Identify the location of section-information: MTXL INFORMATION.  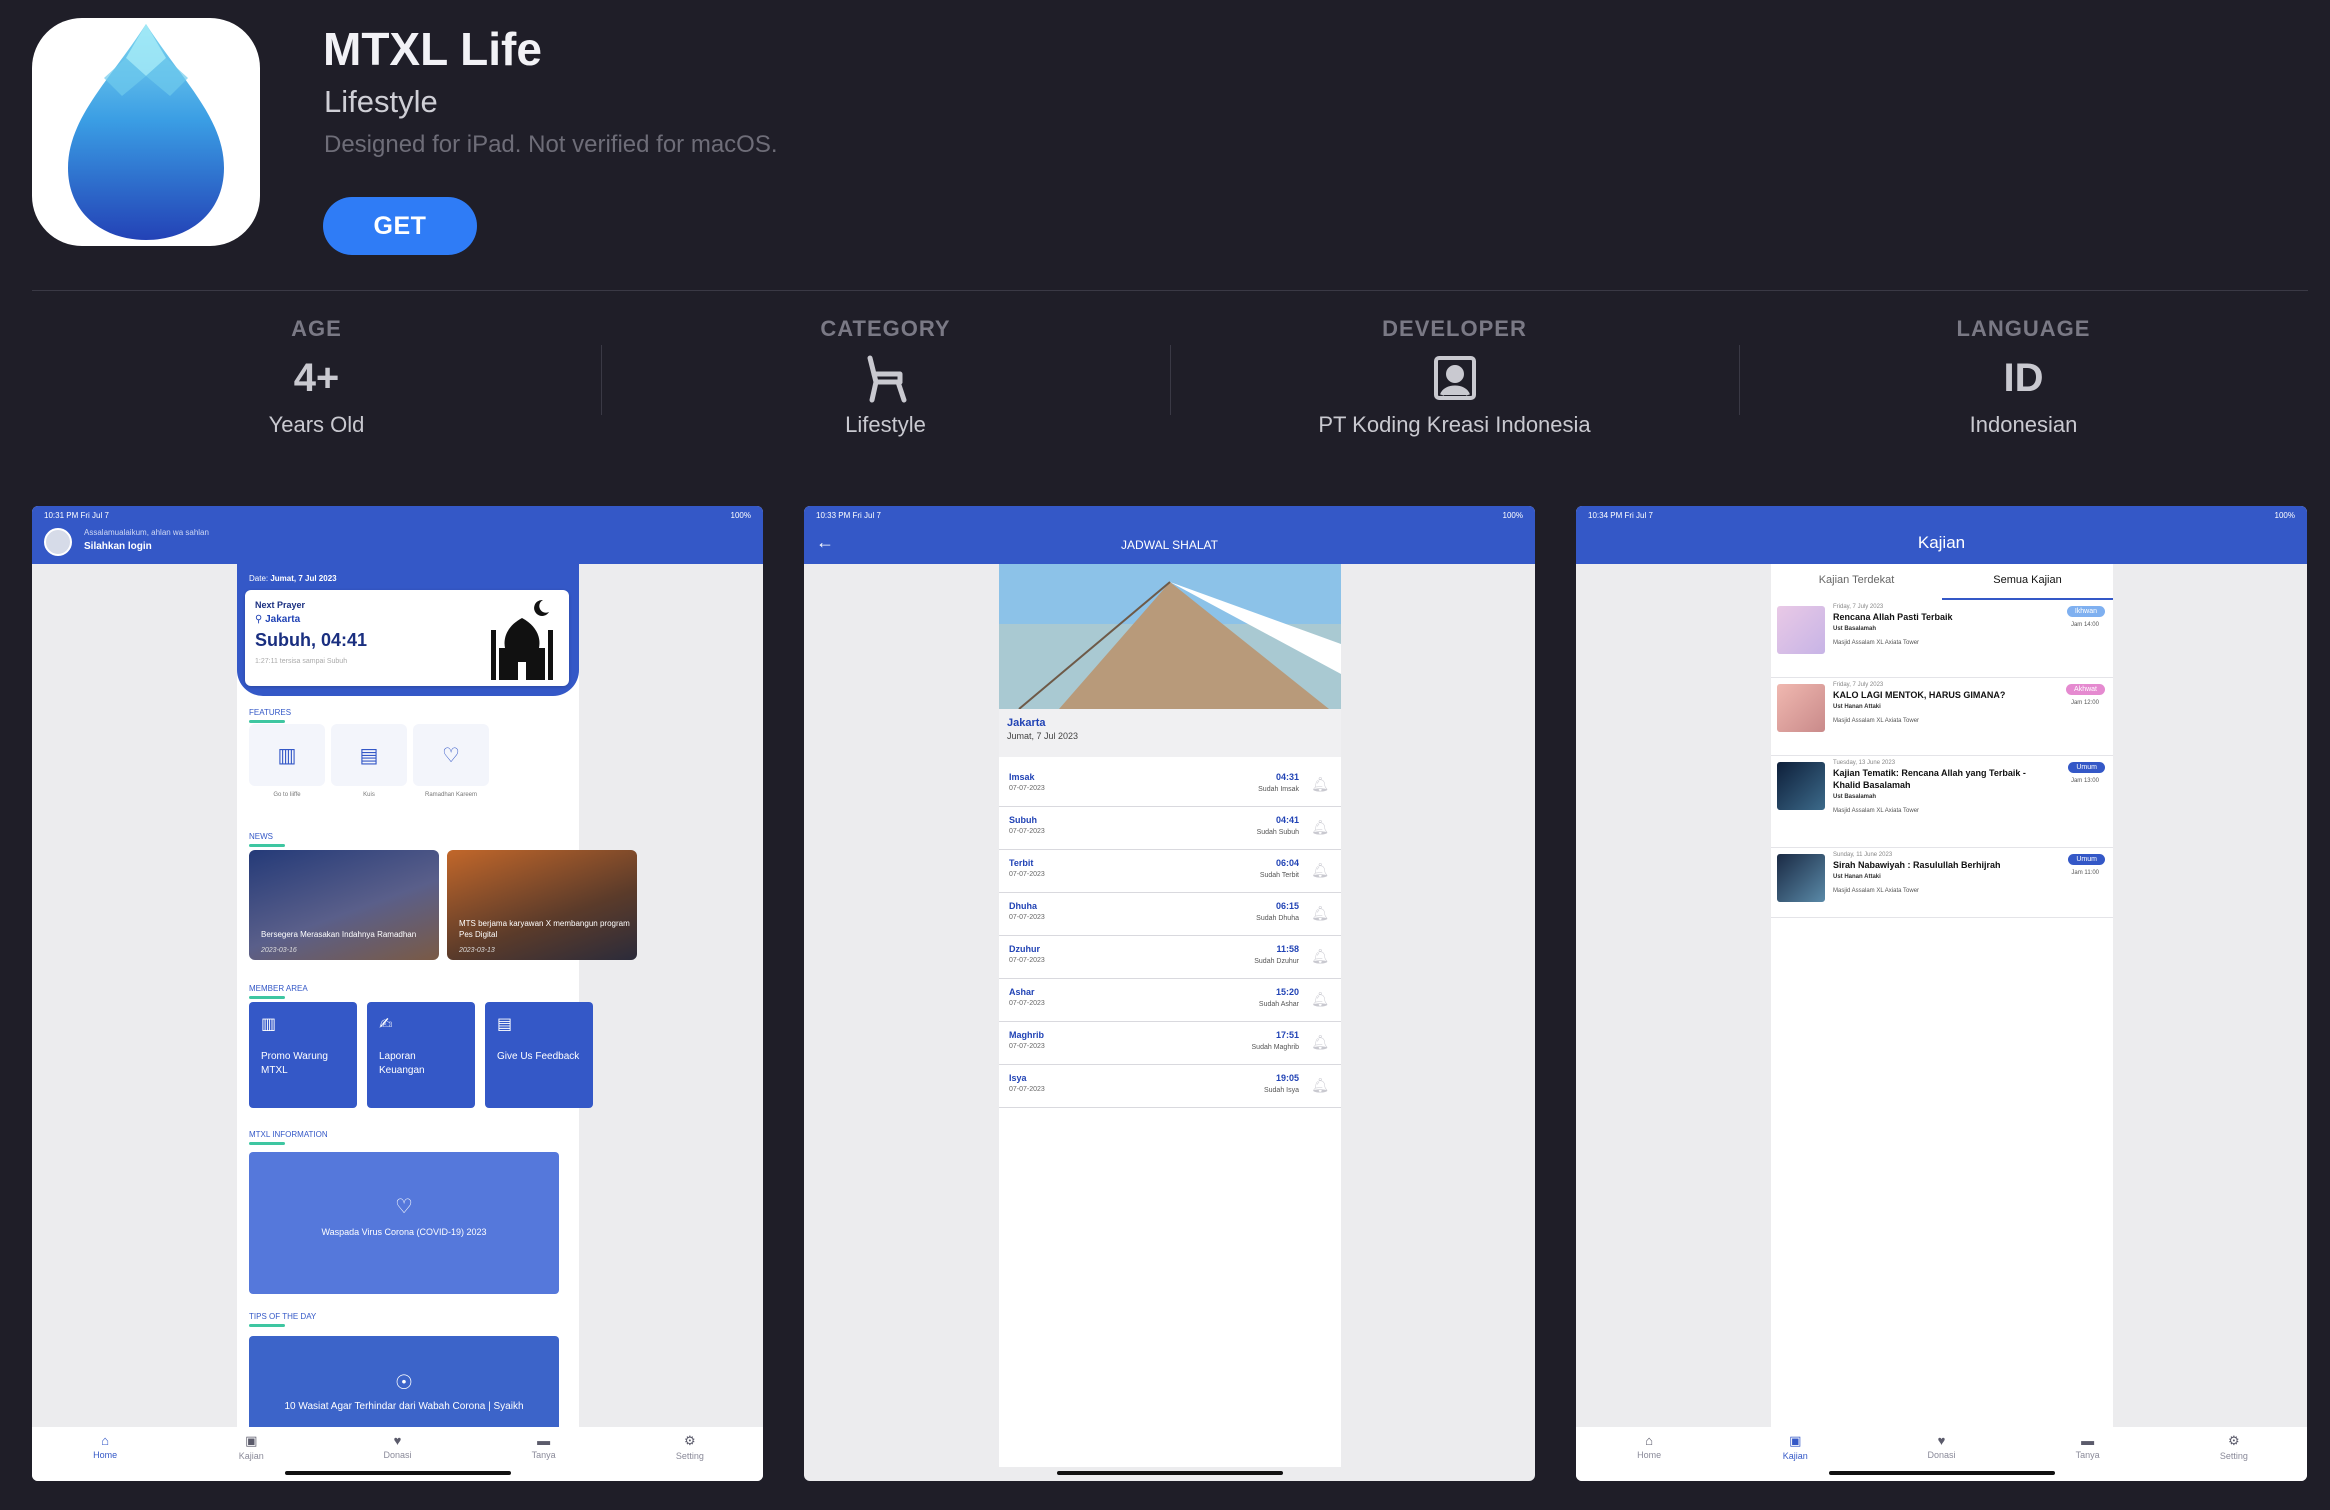
(288, 1137).